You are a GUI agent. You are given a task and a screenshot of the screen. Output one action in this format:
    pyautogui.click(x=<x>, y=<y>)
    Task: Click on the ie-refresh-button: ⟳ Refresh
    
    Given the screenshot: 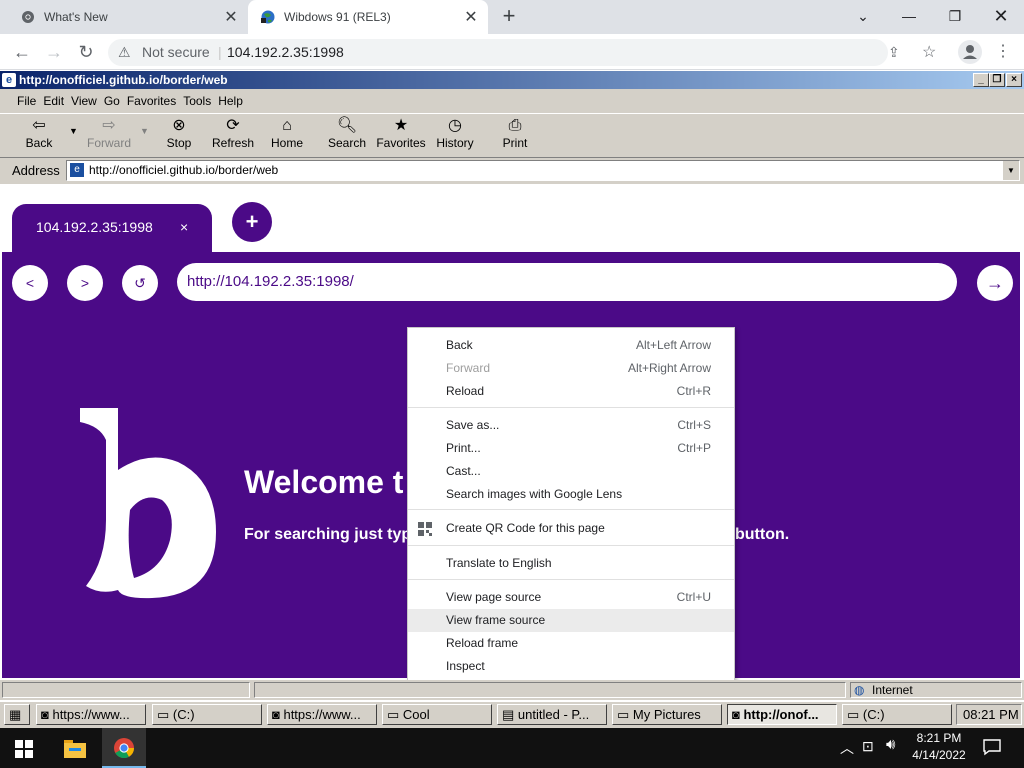 What is the action you would take?
    pyautogui.click(x=233, y=133)
    